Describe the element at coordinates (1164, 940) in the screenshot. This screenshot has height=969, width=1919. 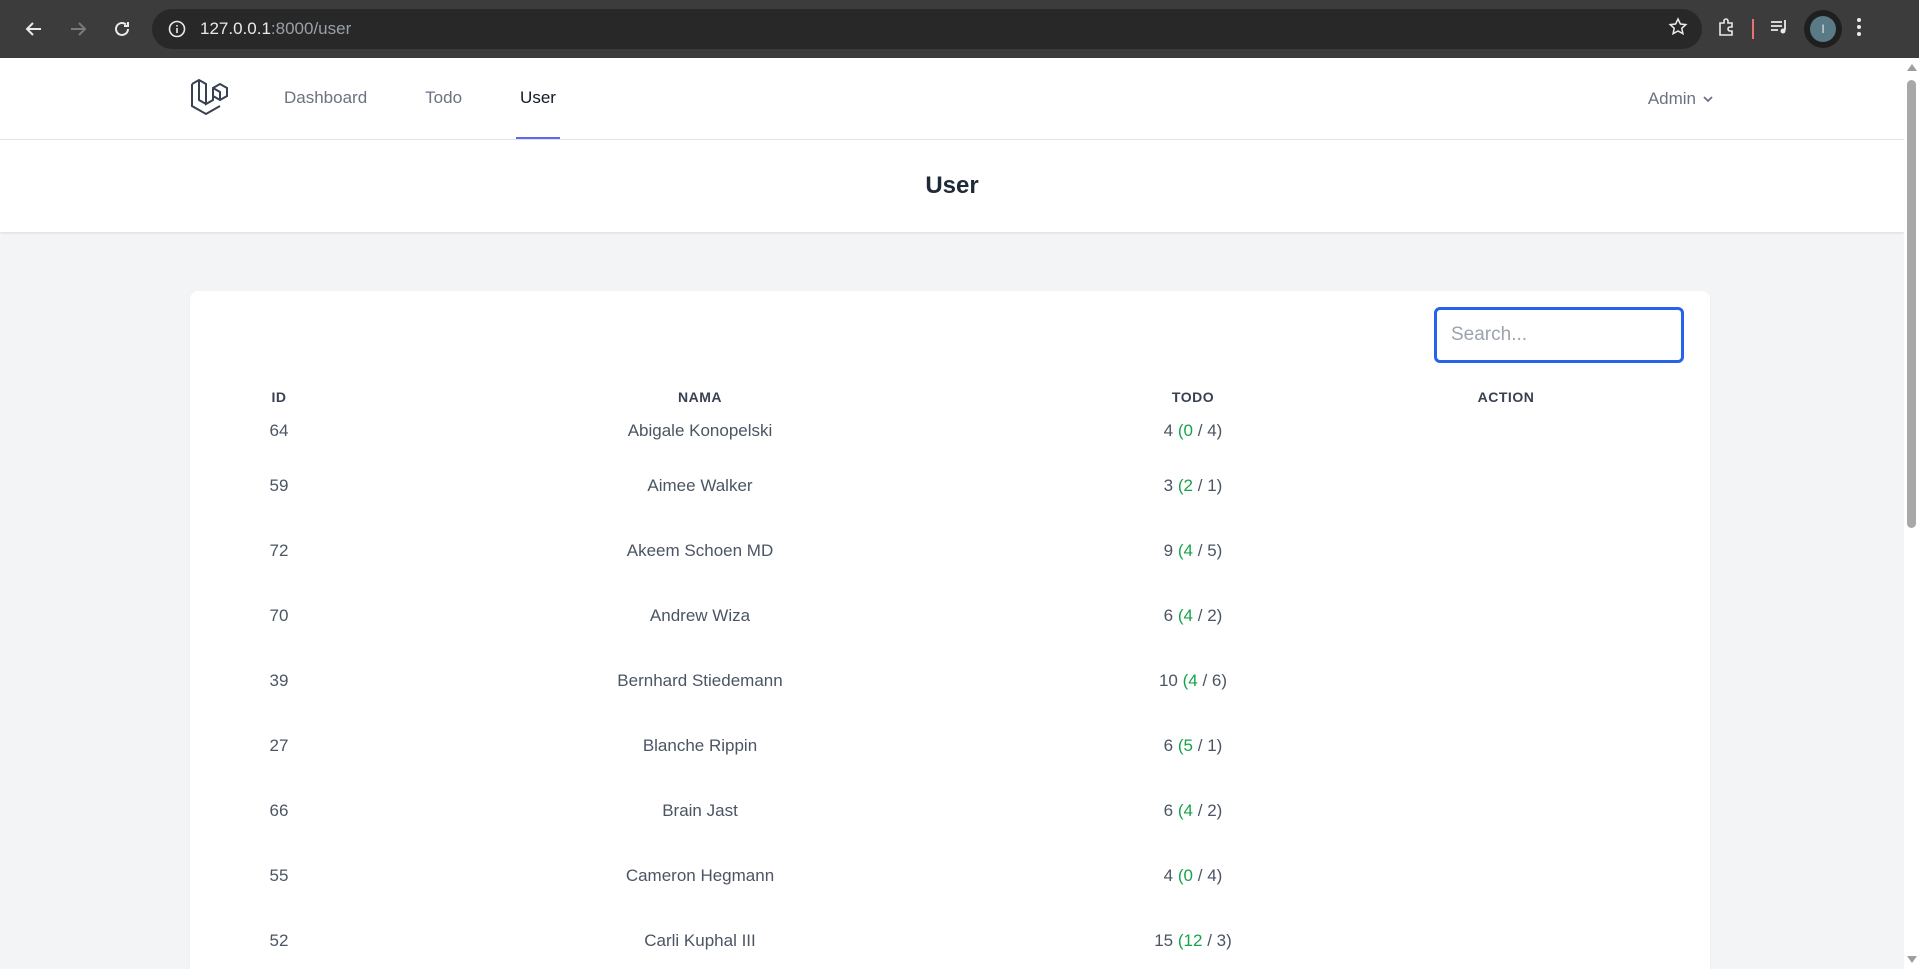
I see `todo-total: 15` at that location.